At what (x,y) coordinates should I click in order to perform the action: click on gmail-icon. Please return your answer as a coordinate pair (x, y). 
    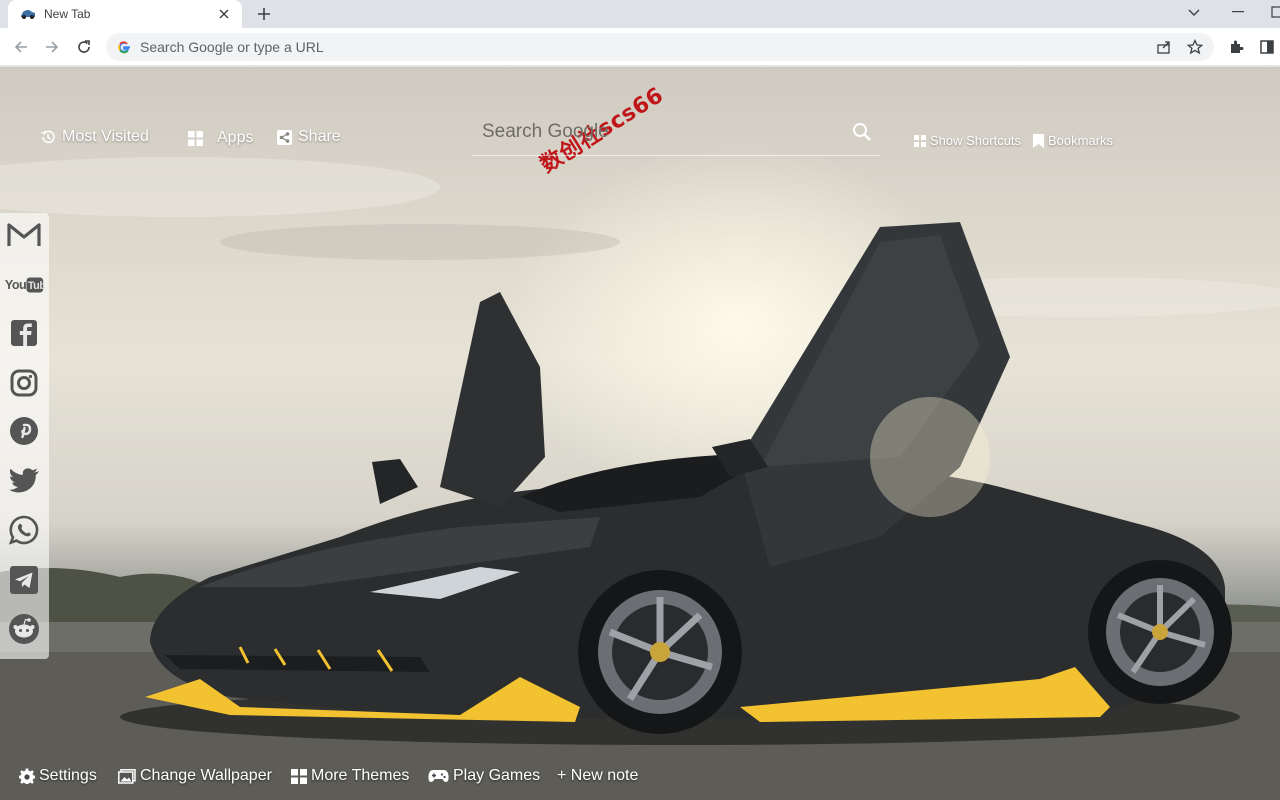
    Looking at the image, I should click on (24, 235).